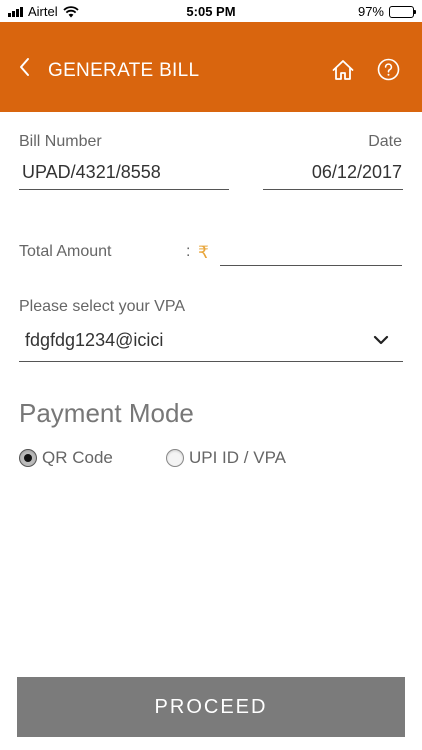  Describe the element at coordinates (381, 340) in the screenshot. I see `chevron-down-icon` at that location.